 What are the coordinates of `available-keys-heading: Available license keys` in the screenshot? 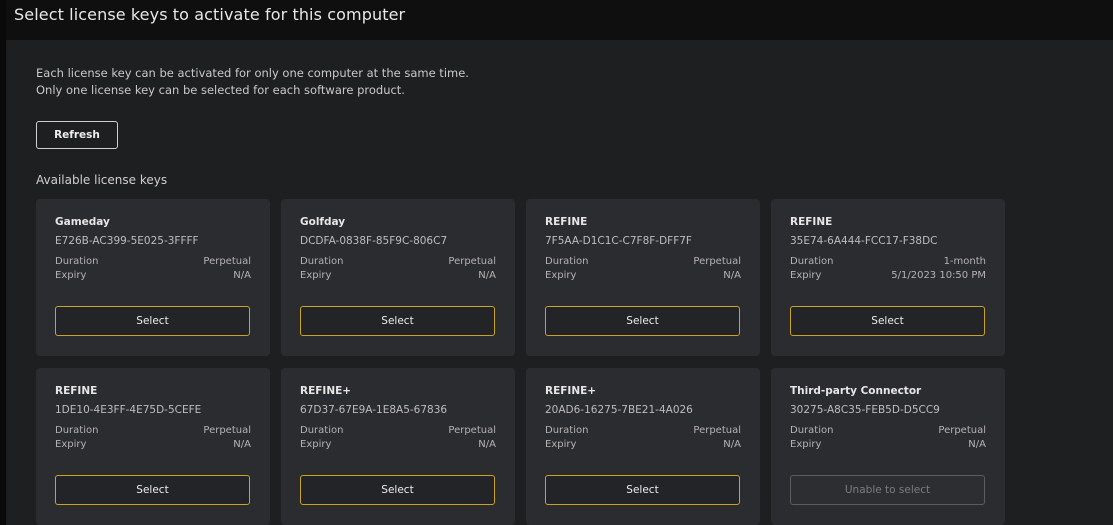 It's located at (102, 180).